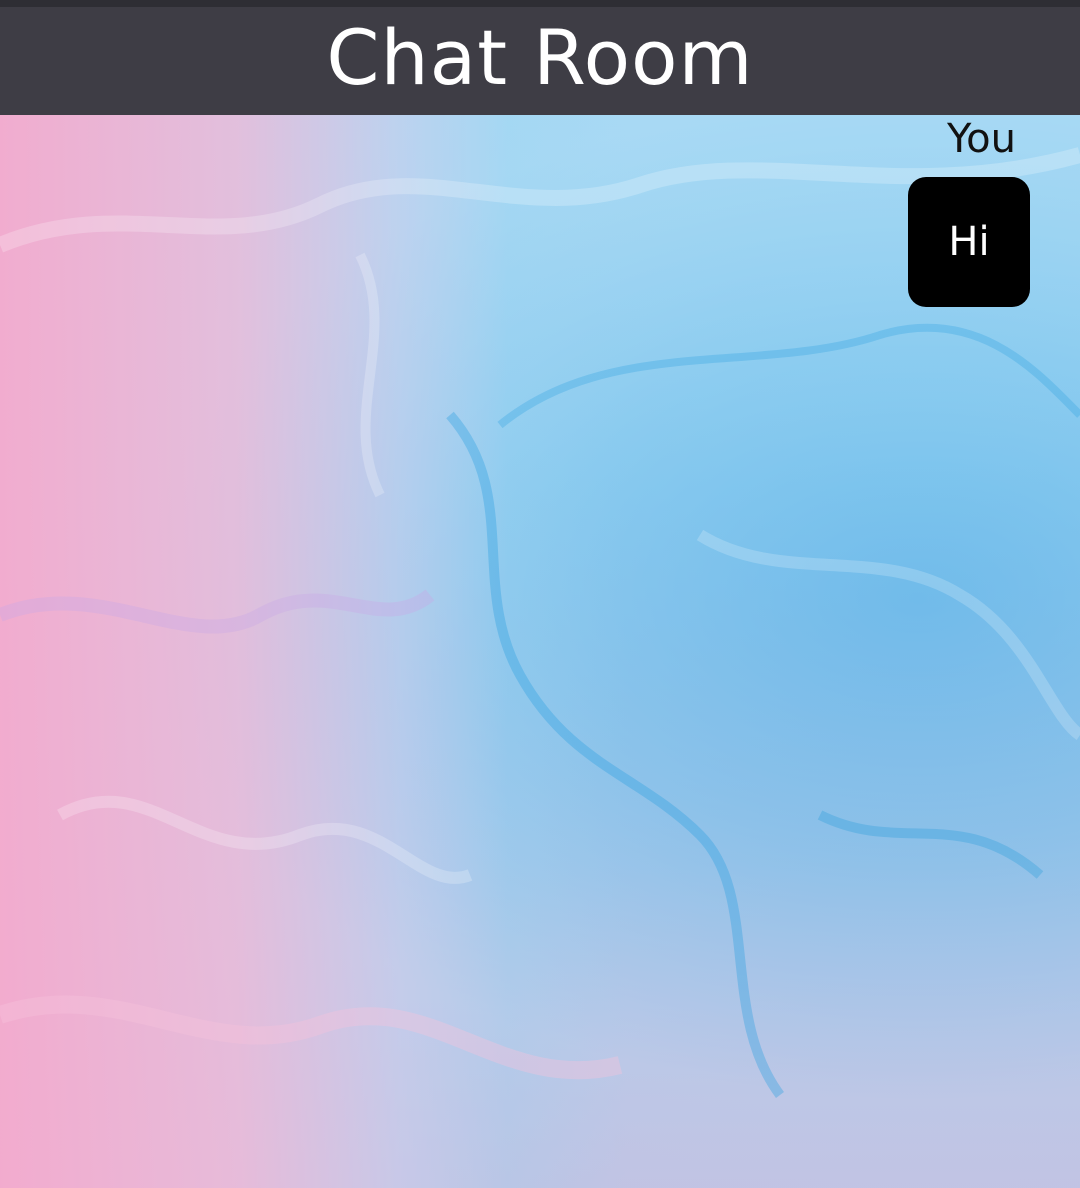  I want to click on status-bar-strip, so click(540, 3).